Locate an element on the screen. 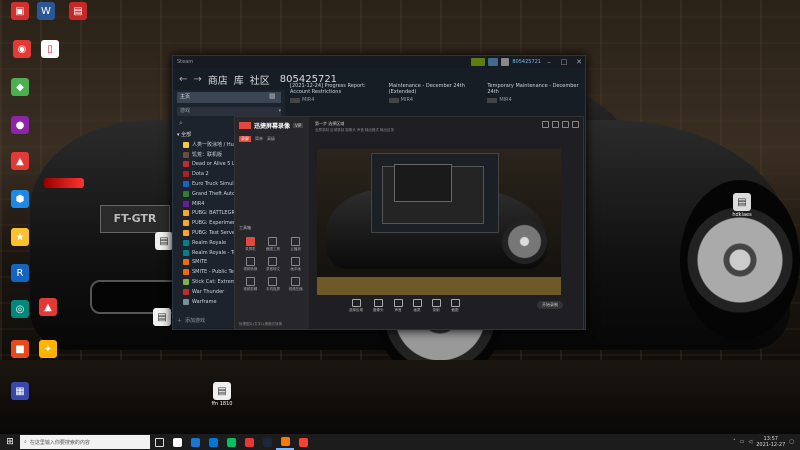 This screenshot has width=800, height=450. desktop-shortcut: ● is located at coordinates (20, 125).